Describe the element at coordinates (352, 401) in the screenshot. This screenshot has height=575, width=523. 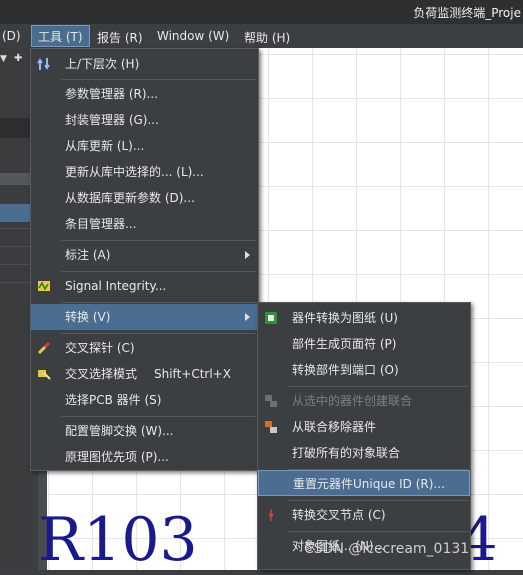
I see `menu-item-label: 从选中的器件创建联合` at that location.